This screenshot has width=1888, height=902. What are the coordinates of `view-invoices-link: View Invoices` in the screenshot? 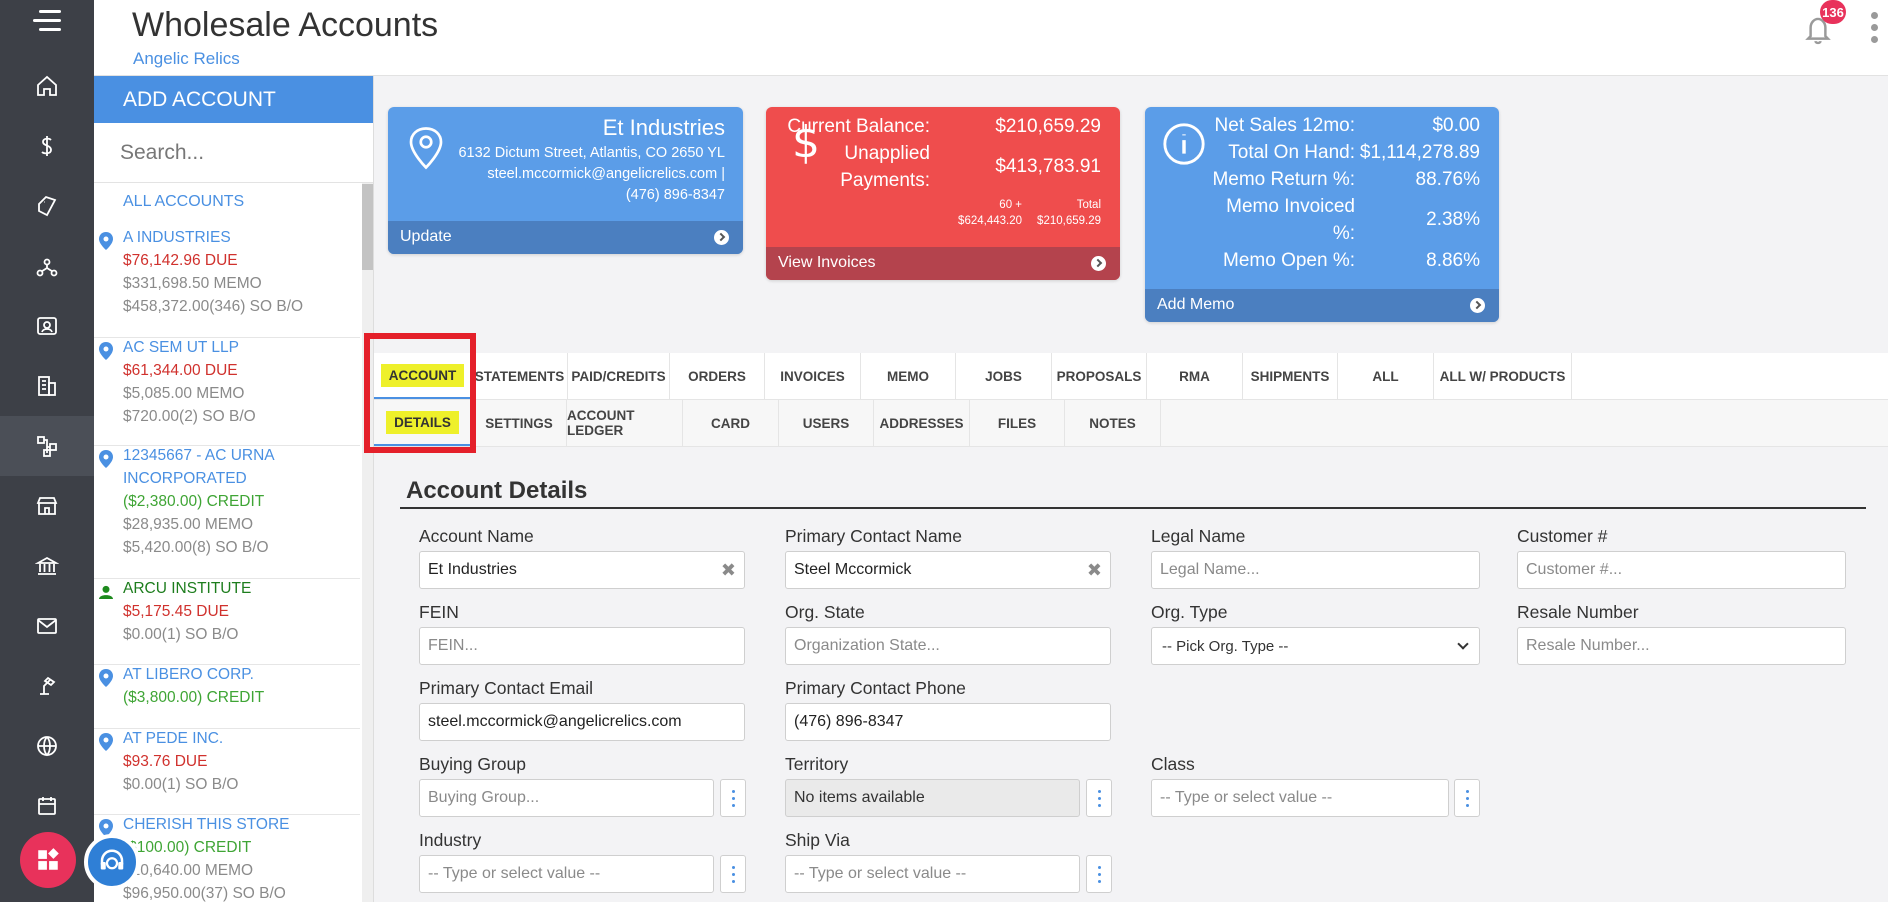 It's located at (943, 263).